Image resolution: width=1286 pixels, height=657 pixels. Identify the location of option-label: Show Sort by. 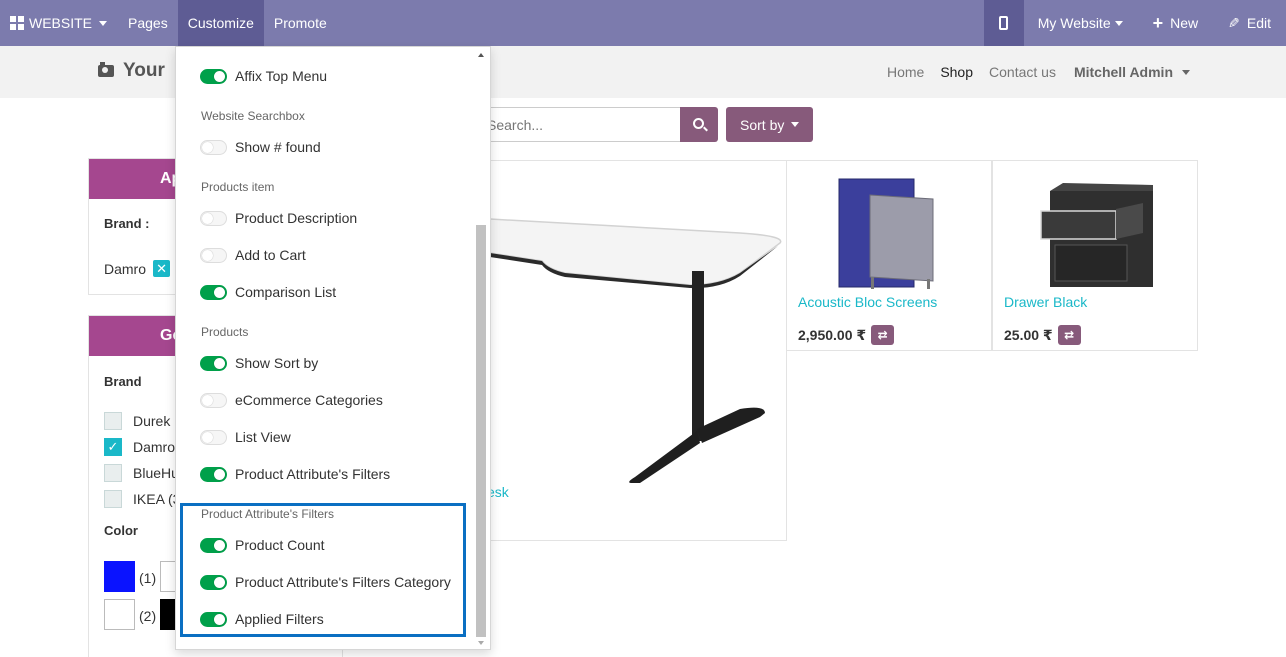
(277, 363).